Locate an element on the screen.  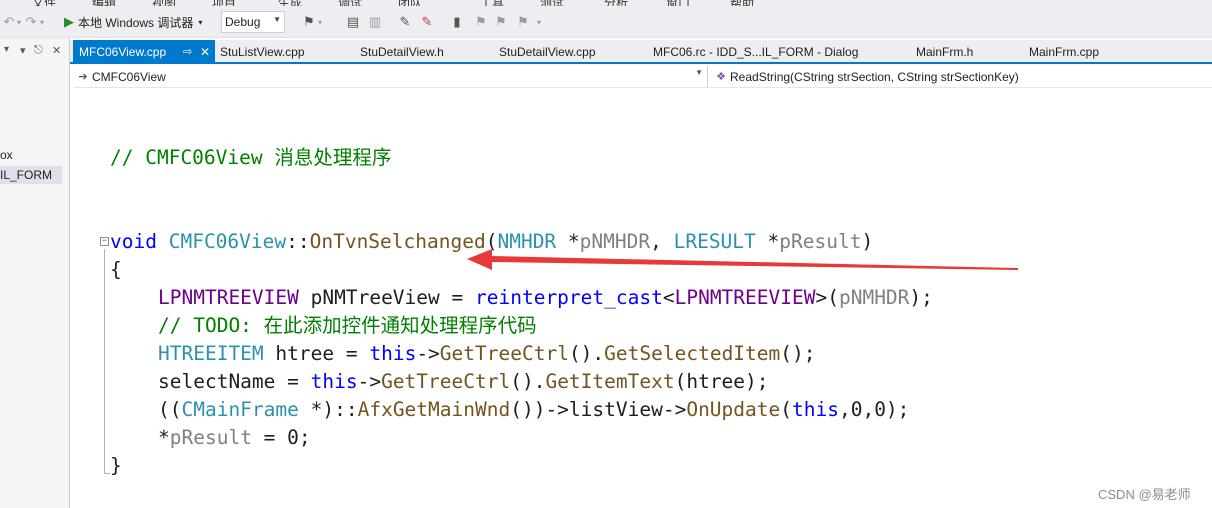
configuration-select: Debug ▼ is located at coordinates (253, 22).